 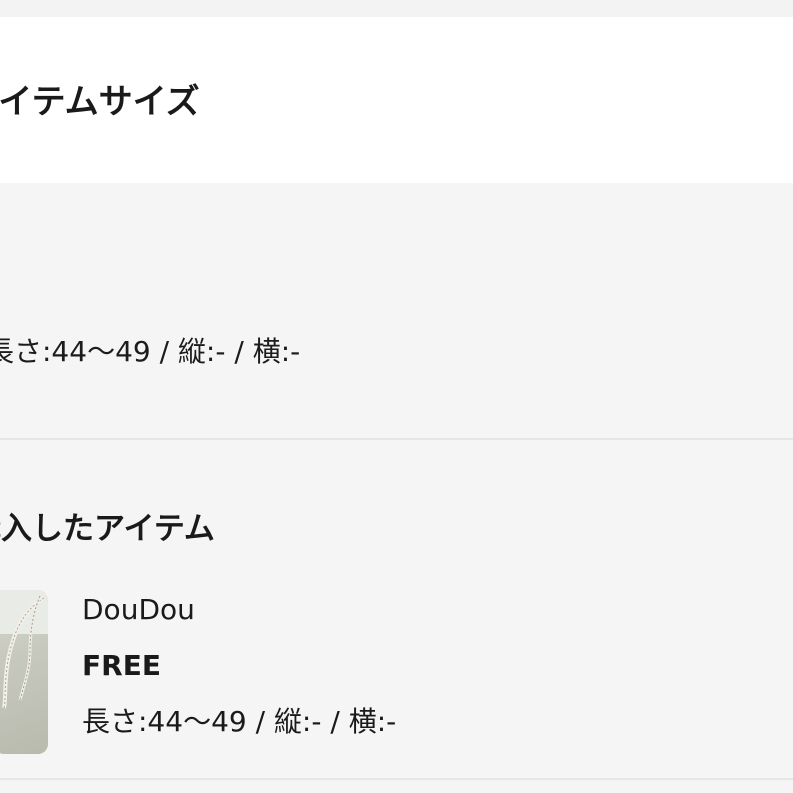 I want to click on item-size-label: FREE, so click(x=121, y=665).